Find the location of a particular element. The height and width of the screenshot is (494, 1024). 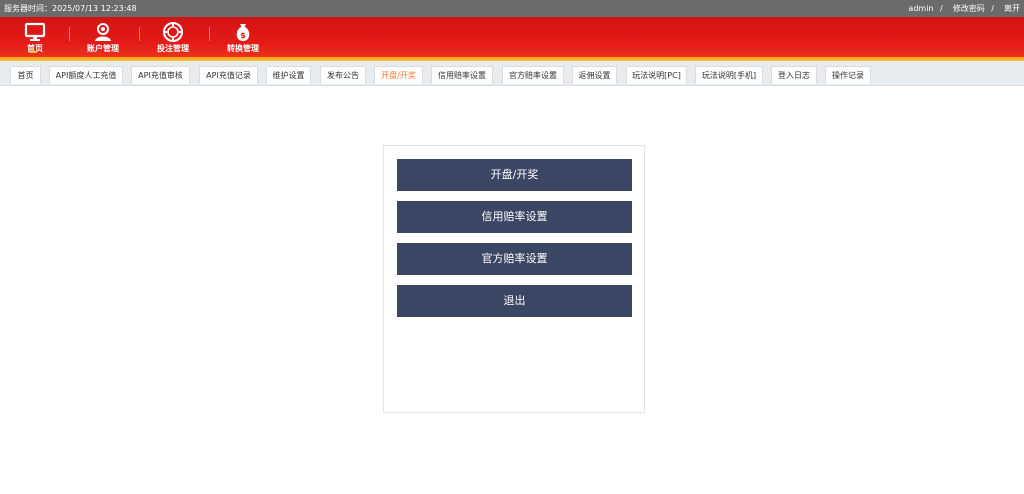

nav-item-label: 转换管理 is located at coordinates (243, 48).